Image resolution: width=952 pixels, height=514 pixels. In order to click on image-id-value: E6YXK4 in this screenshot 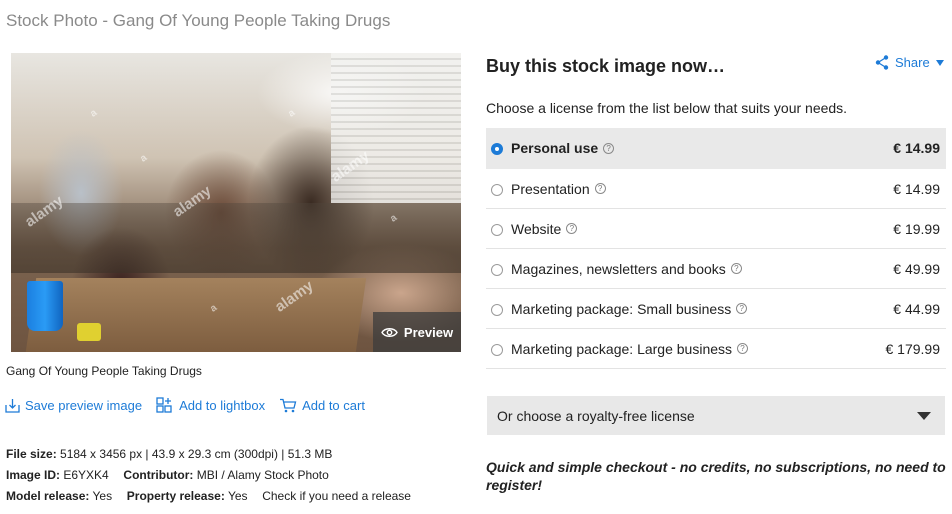, I will do `click(86, 475)`.